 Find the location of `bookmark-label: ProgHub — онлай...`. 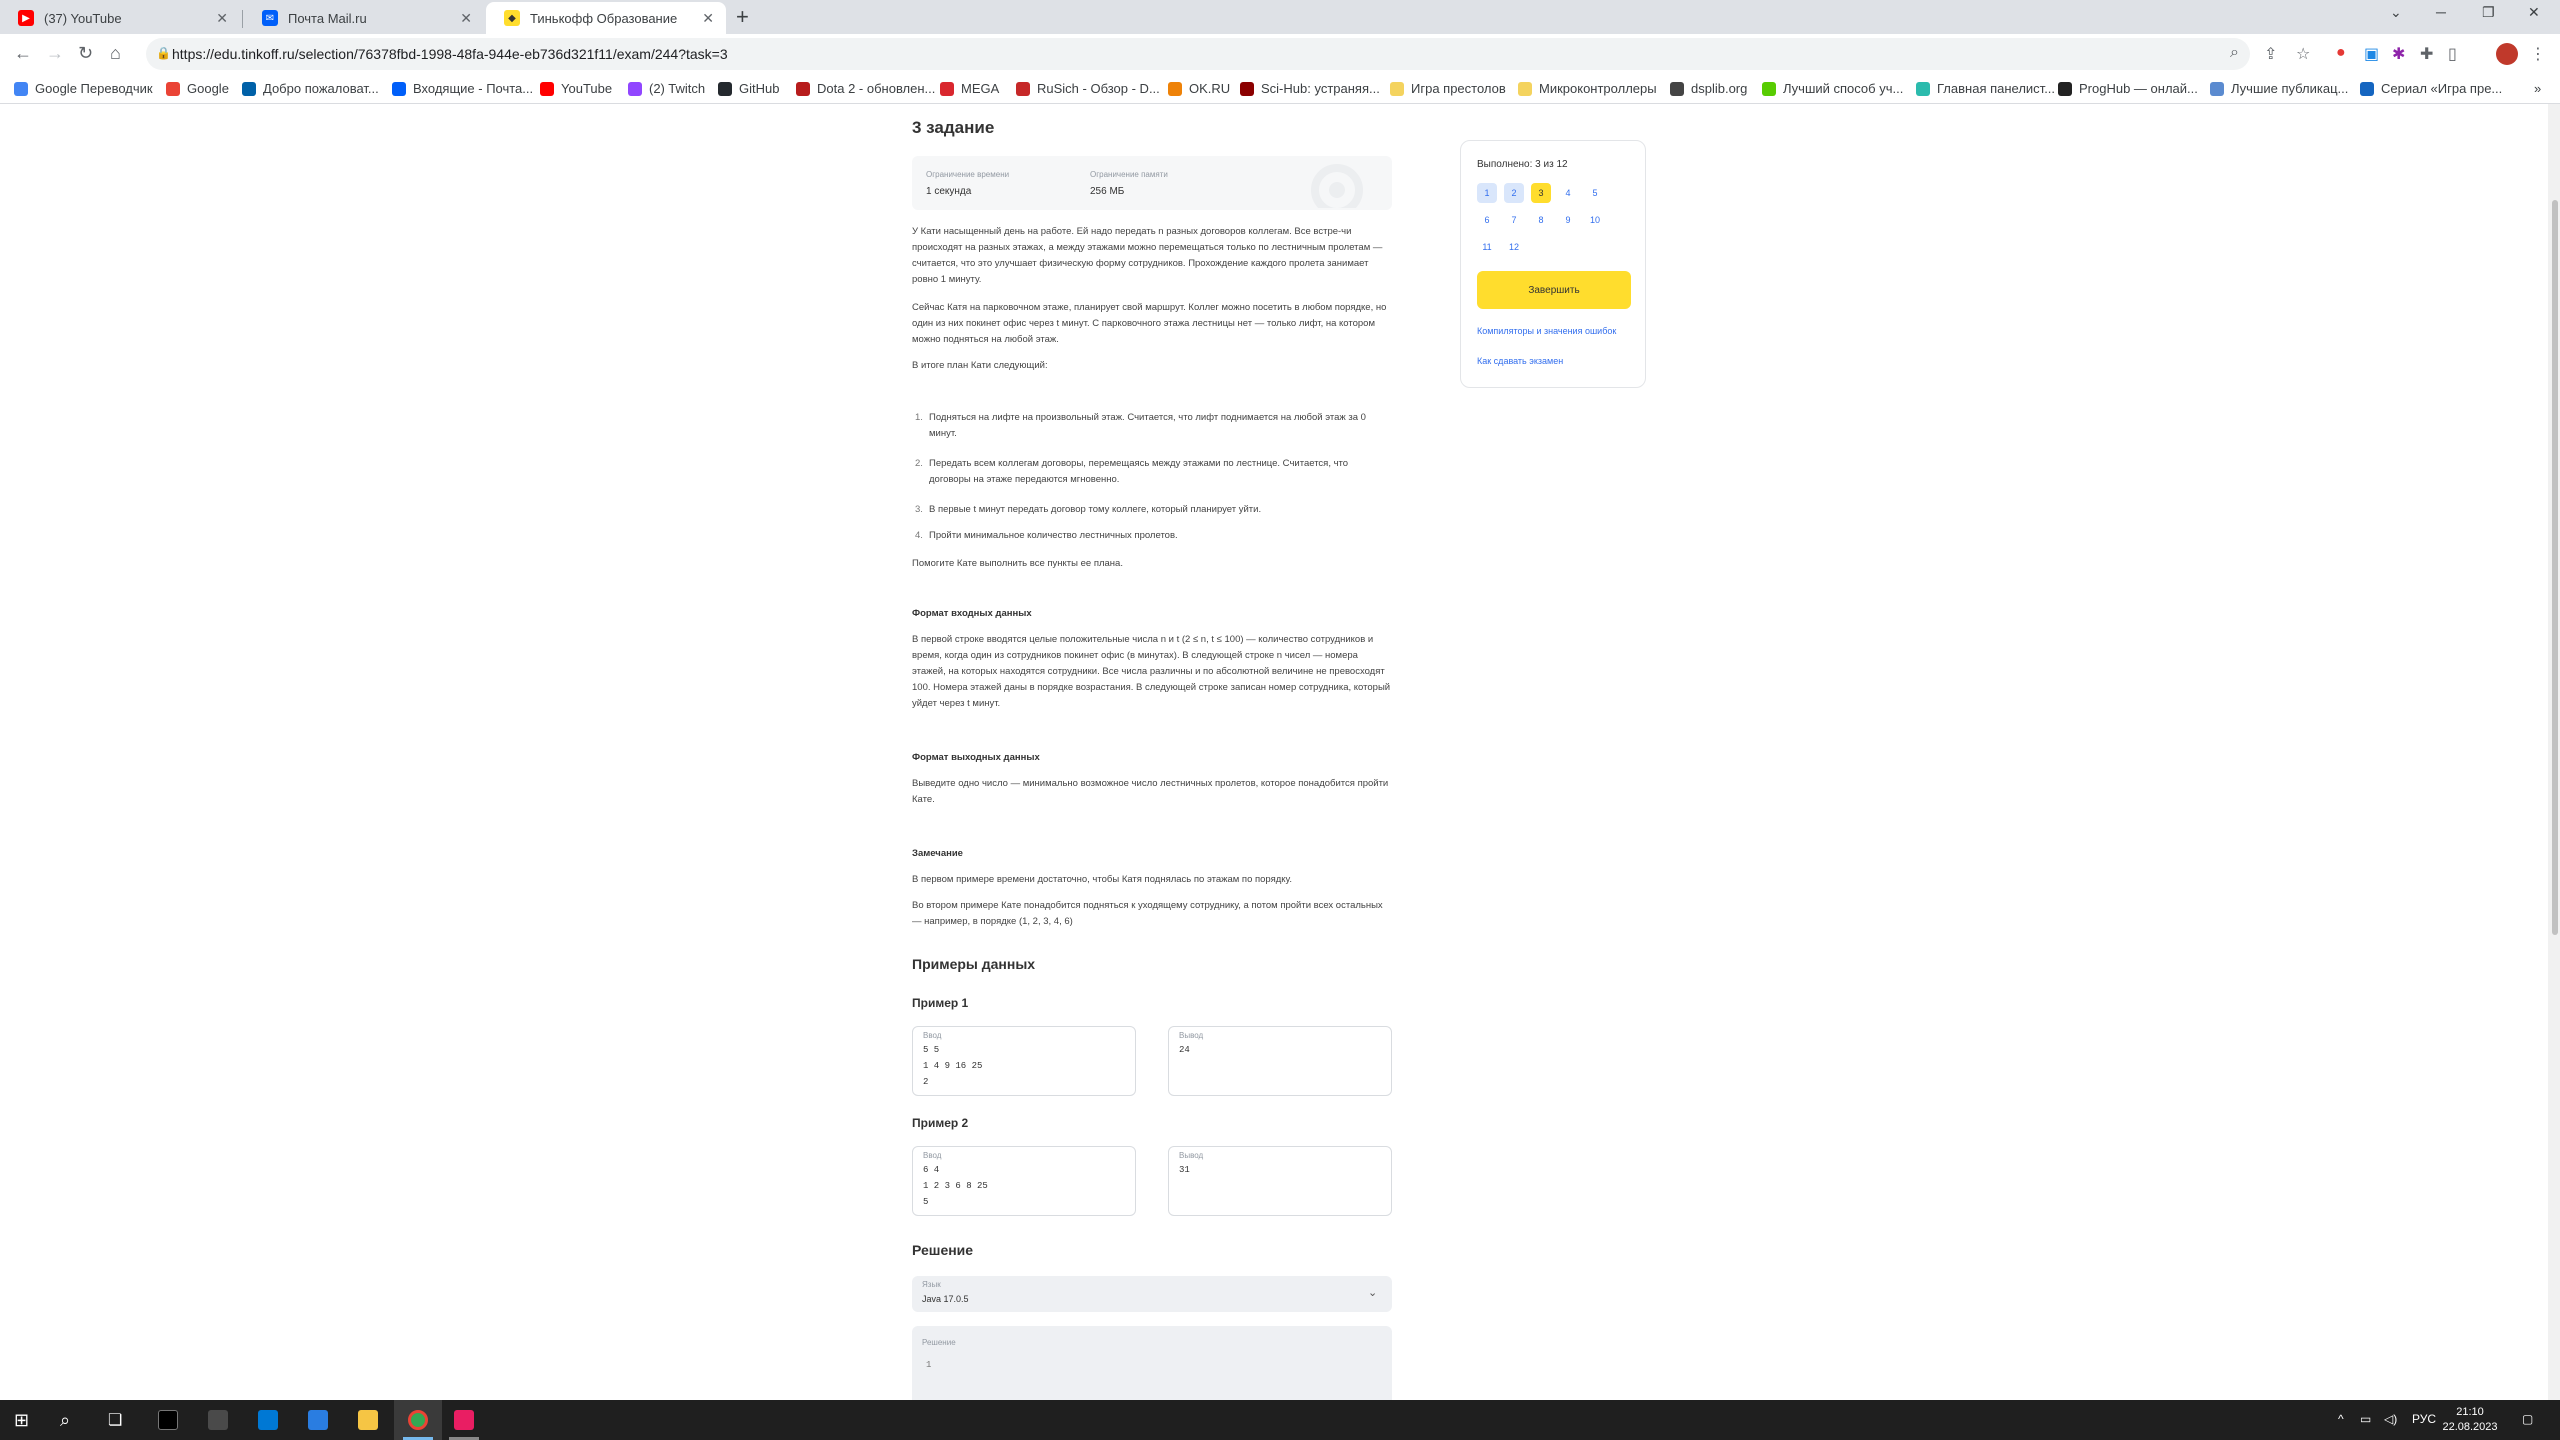

bookmark-label: ProgHub — онлай... is located at coordinates (2138, 88).